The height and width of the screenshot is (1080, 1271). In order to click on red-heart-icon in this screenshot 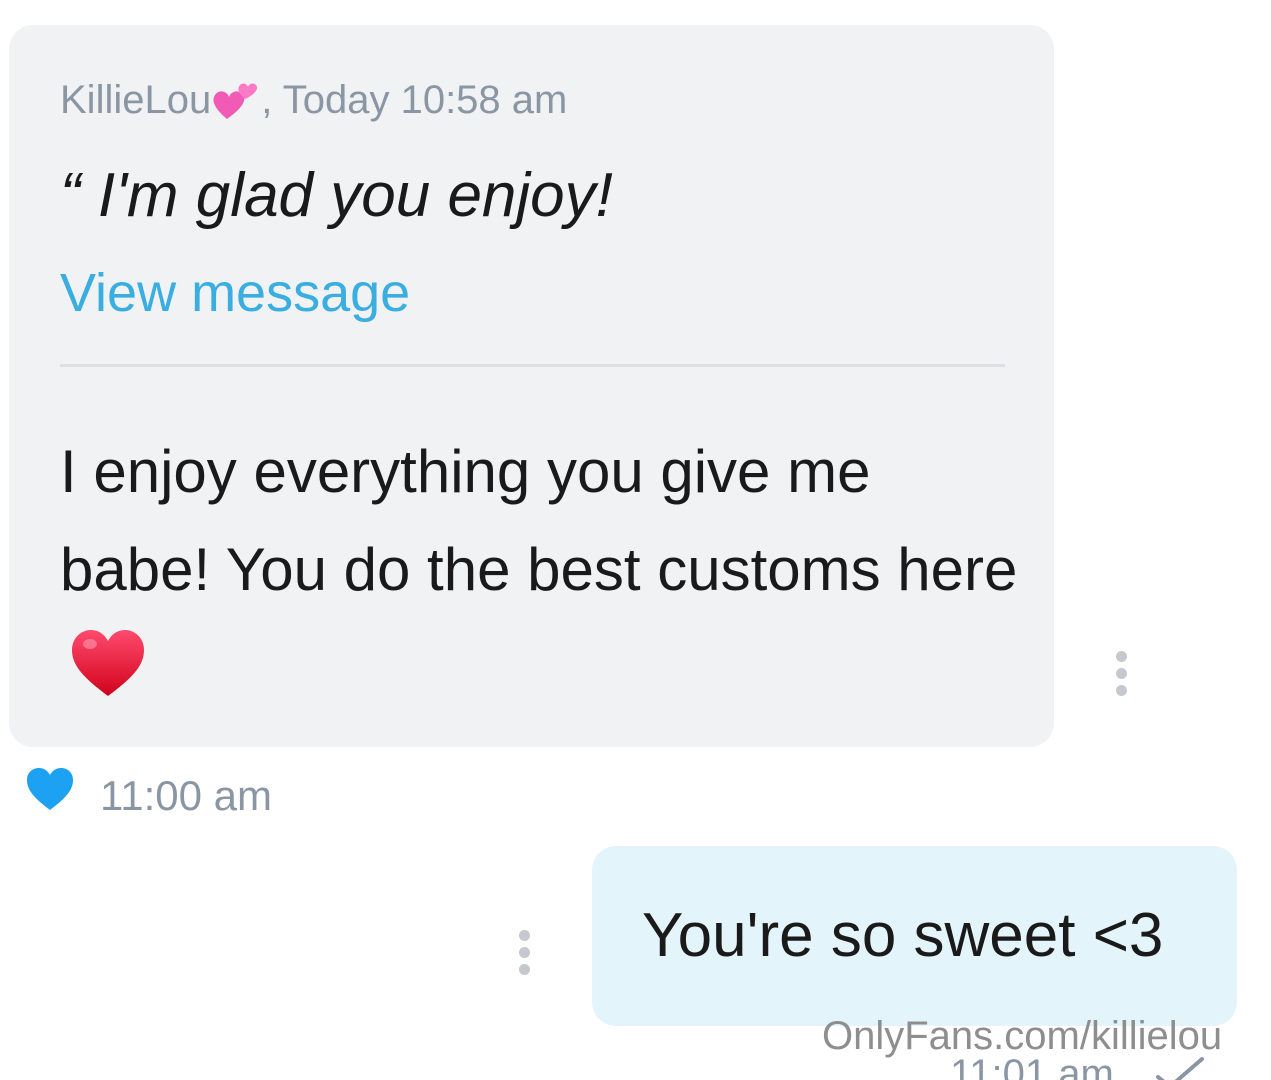, I will do `click(108, 663)`.